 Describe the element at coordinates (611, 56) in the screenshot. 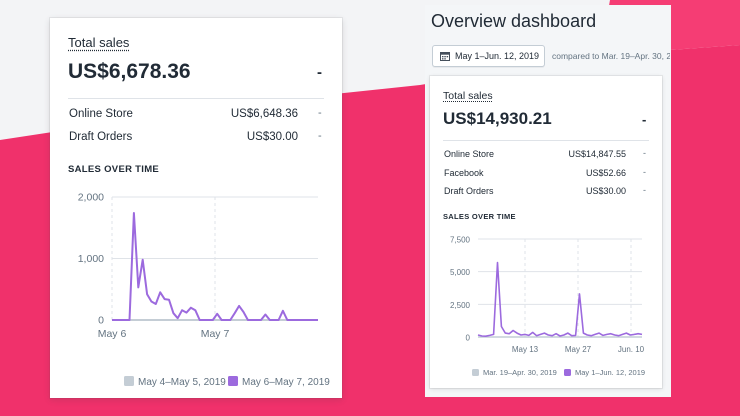

I see `comparison-text: compared to Mar. 19–Apr. 30, 2019` at that location.